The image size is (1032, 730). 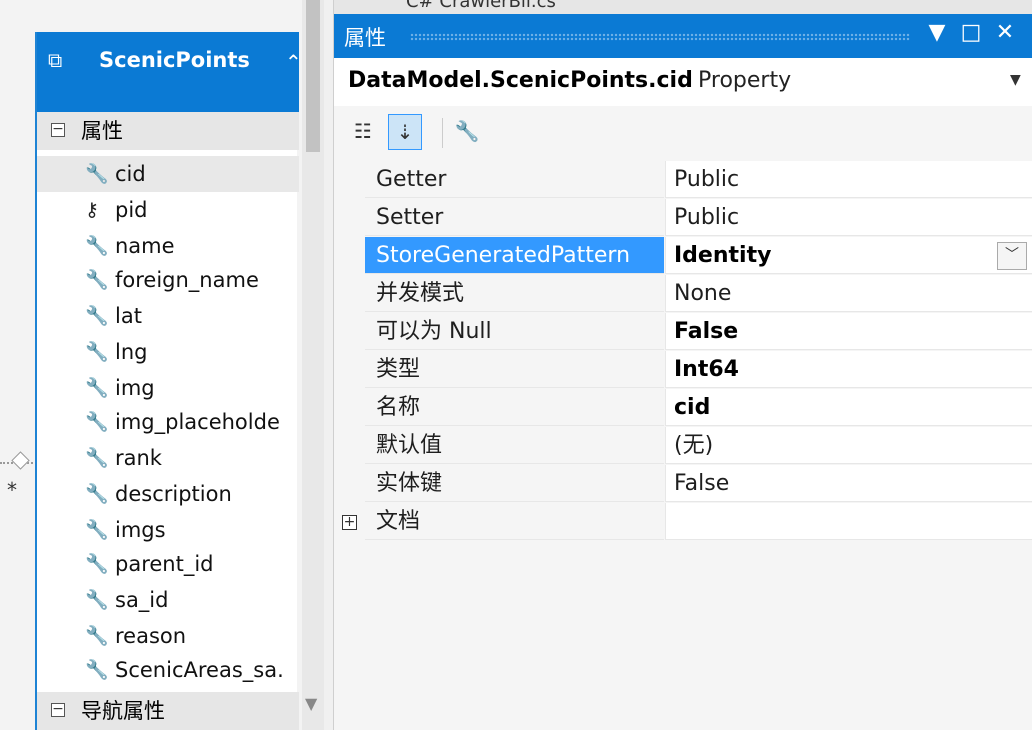 I want to click on maximize-icon: □, so click(x=971, y=32).